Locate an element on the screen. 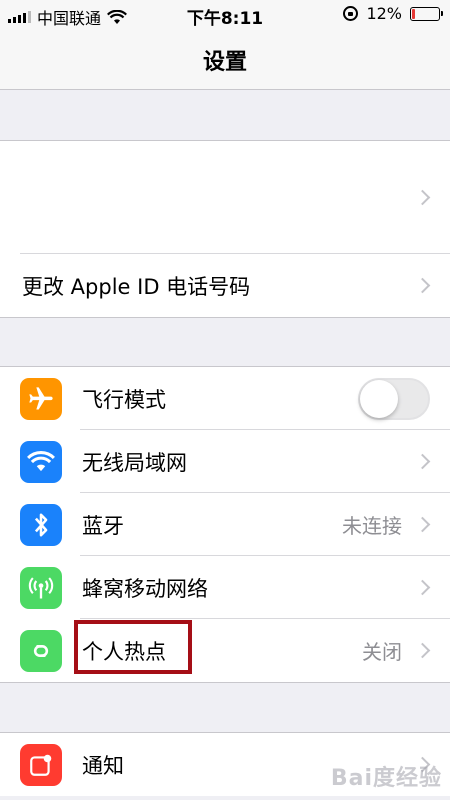  wifi-label: 无线局域网 is located at coordinates (134, 462).